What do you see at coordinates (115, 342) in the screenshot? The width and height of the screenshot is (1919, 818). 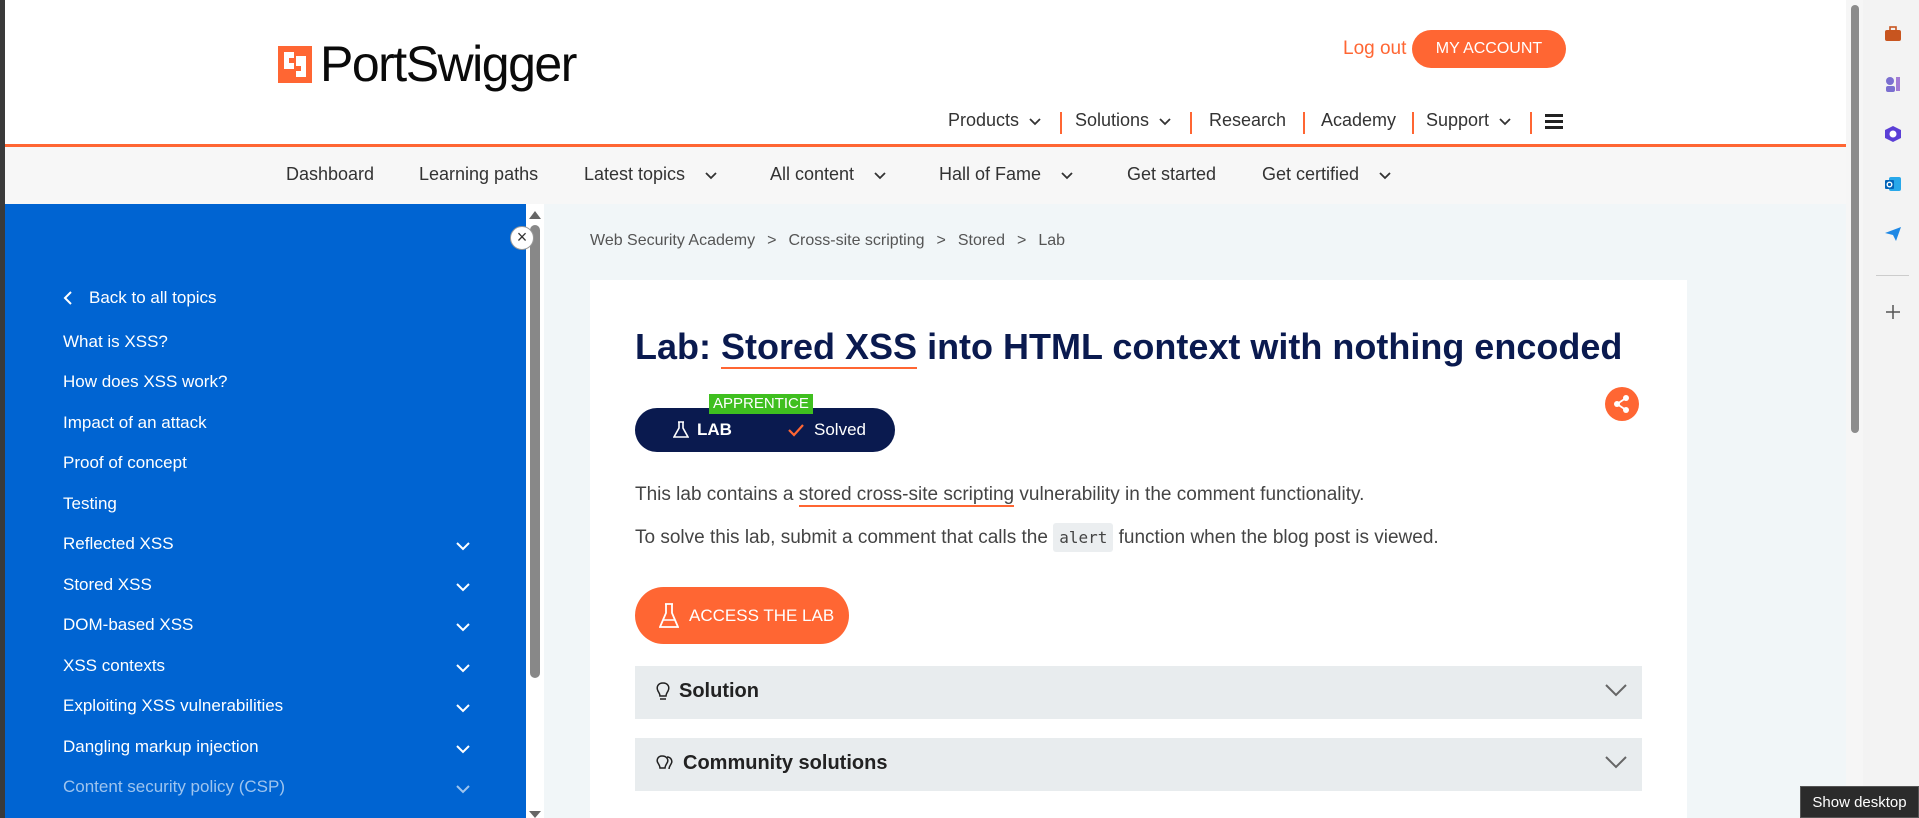 I see `sidebar-item-what-is-xss: What is XSS?` at bounding box center [115, 342].